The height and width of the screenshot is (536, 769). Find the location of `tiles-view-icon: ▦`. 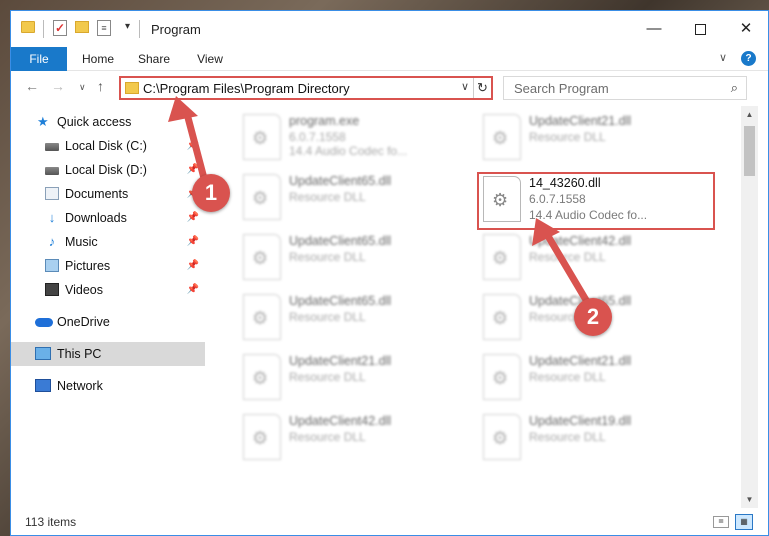

tiles-view-icon: ▦ is located at coordinates (744, 522).